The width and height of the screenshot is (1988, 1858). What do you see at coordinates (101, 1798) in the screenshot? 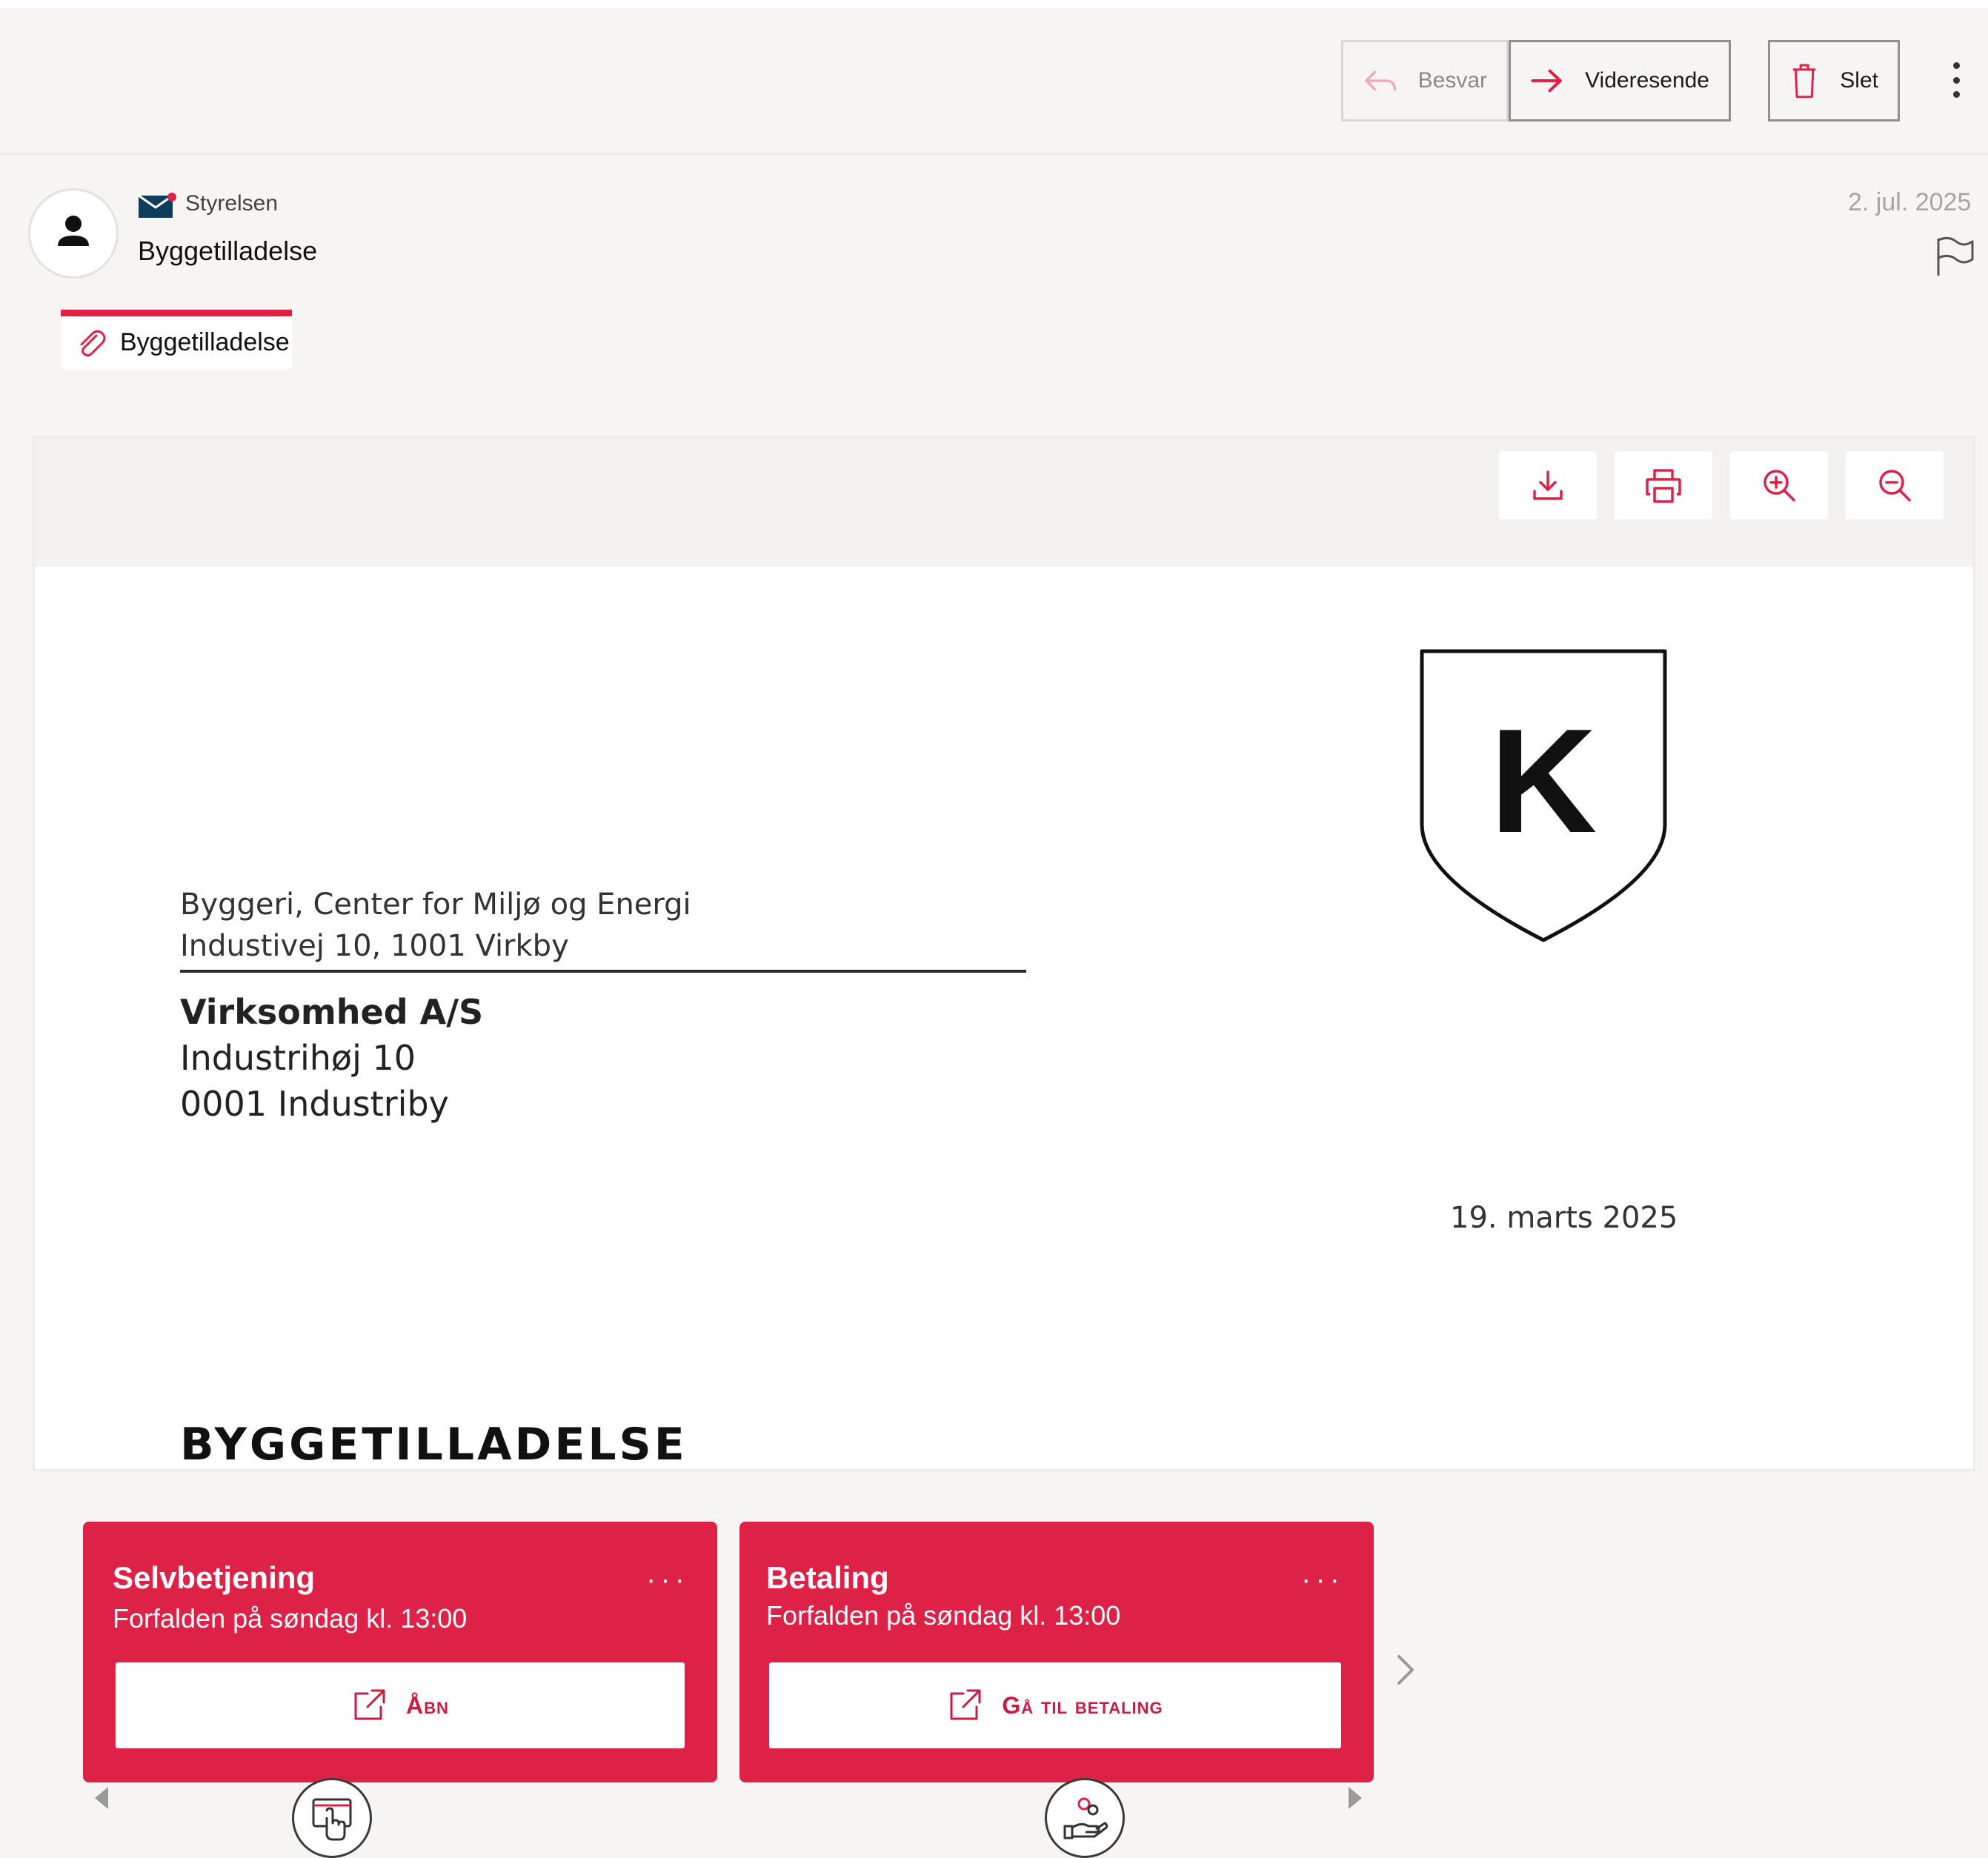
I see `carousel-prev-icon` at bounding box center [101, 1798].